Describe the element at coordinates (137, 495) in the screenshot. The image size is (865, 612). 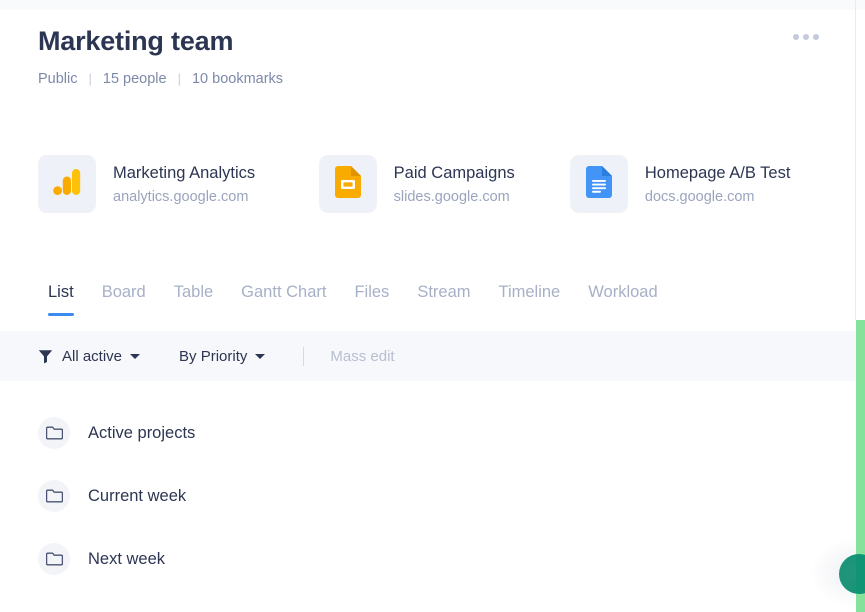
I see `list-item-label: Current week` at that location.